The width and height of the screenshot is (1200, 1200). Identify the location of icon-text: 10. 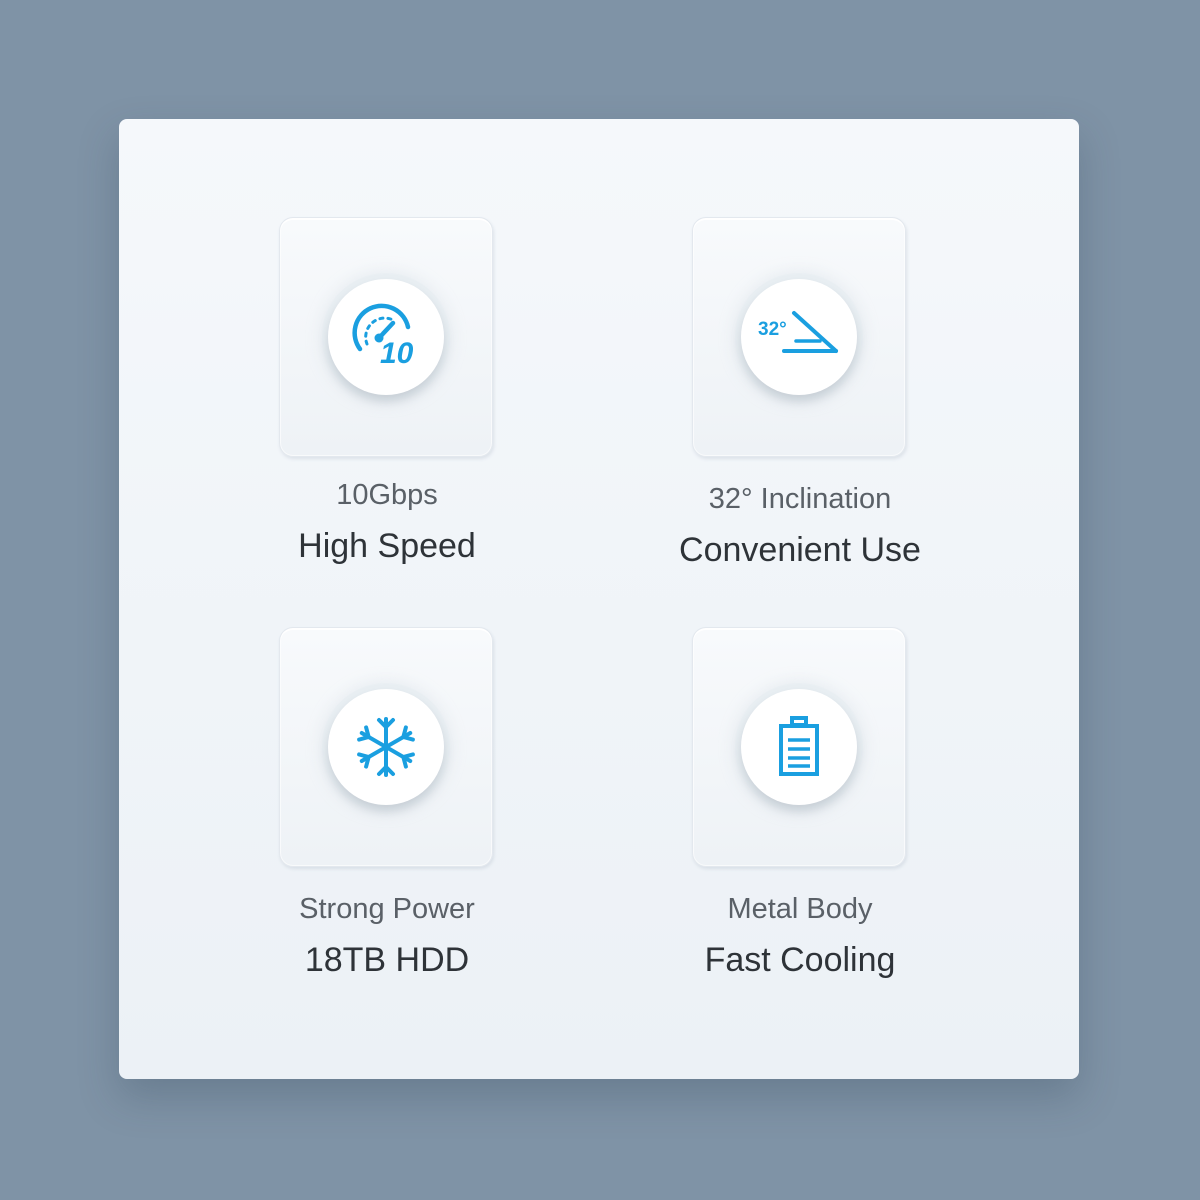
(397, 353).